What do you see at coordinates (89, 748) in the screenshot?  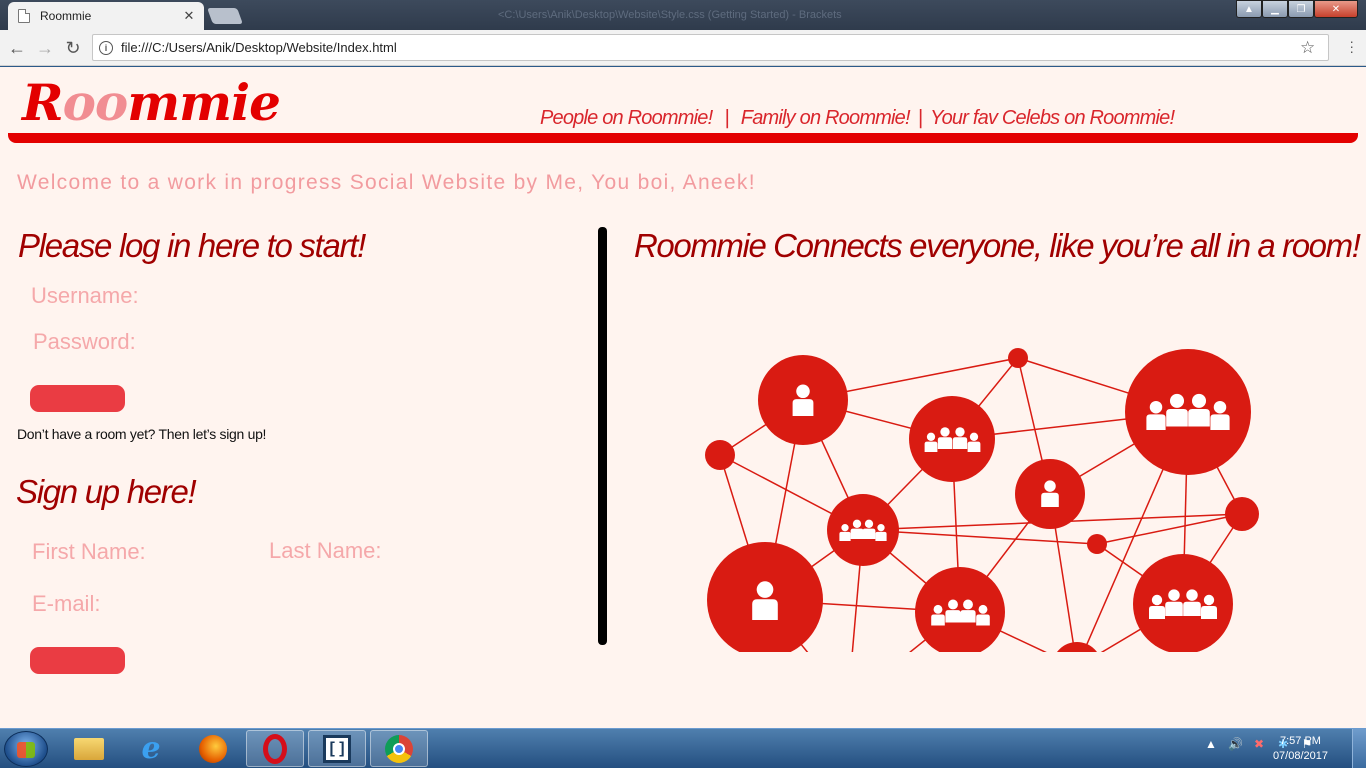 I see `file-explorer-icon` at bounding box center [89, 748].